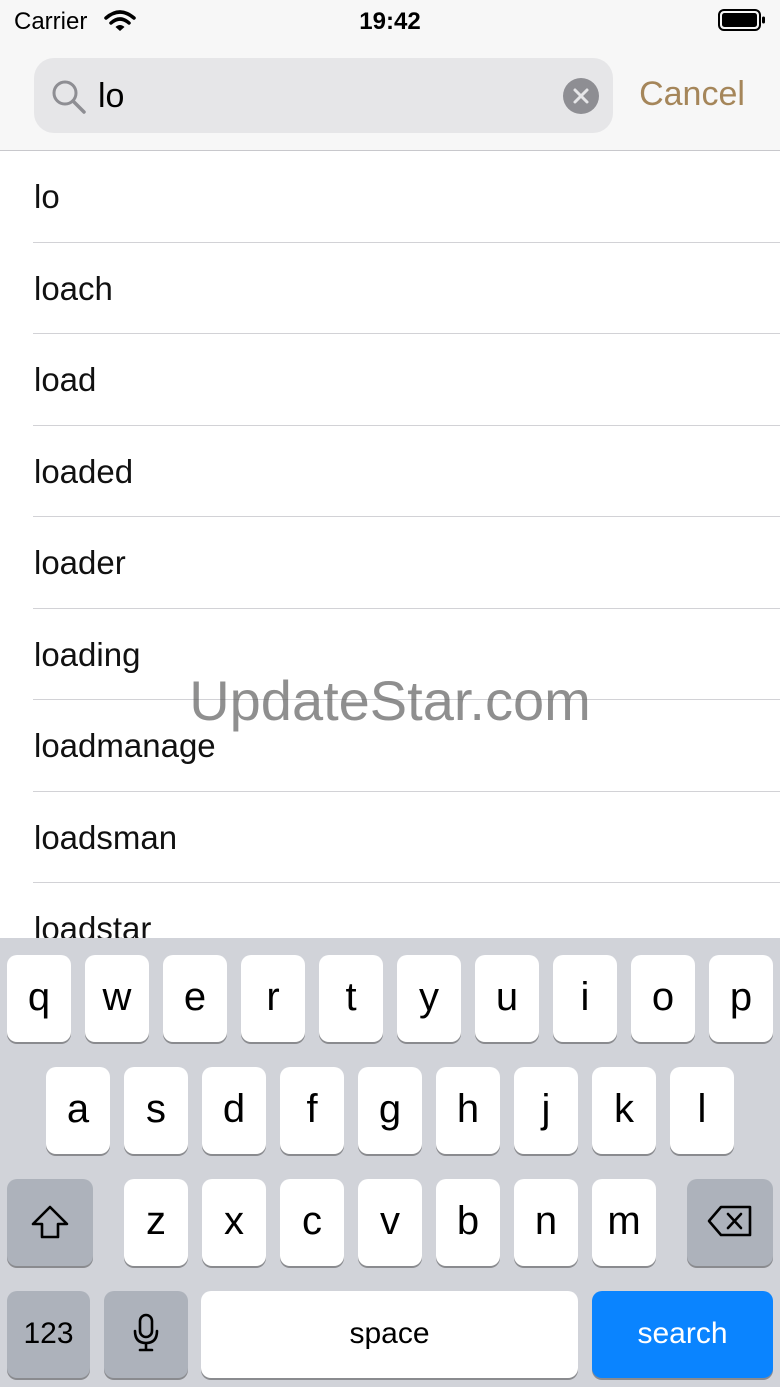 This screenshot has height=1387, width=780. I want to click on list-item: loadmanage, so click(390, 746).